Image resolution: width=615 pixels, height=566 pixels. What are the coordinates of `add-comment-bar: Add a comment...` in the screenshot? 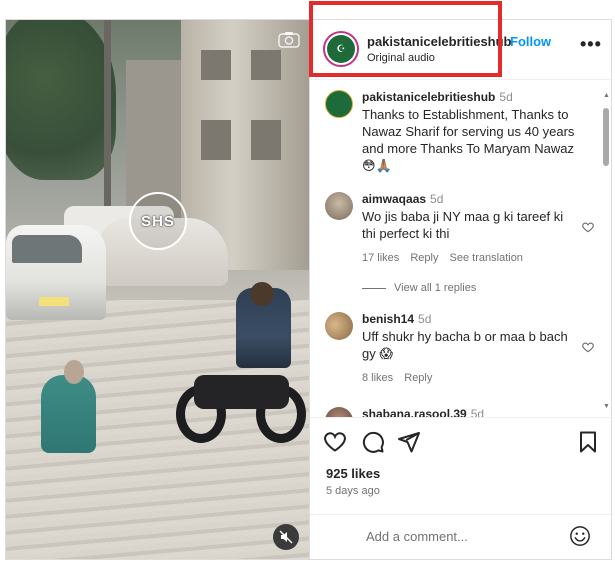 It's located at (461, 537).